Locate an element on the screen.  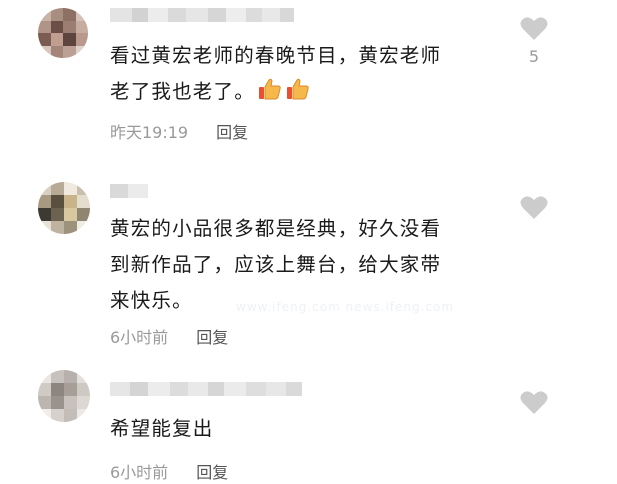
like-count: 5 is located at coordinates (534, 56).